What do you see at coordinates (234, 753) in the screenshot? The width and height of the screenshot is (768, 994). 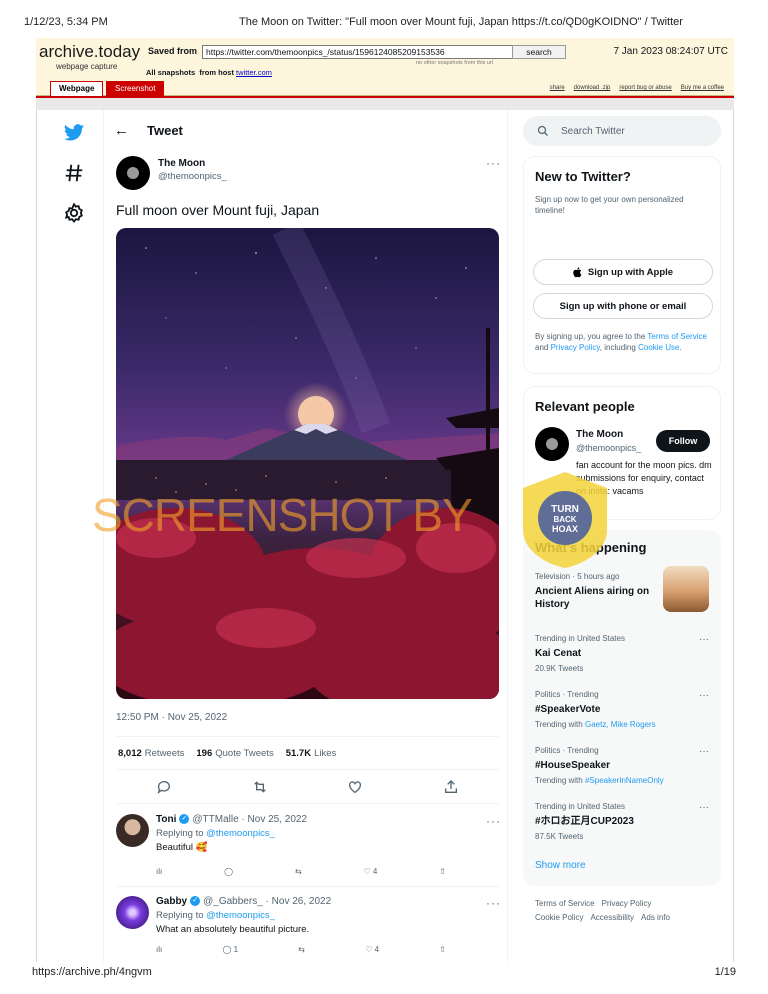 I see `quotes-stat: 196 Quote Tweets` at bounding box center [234, 753].